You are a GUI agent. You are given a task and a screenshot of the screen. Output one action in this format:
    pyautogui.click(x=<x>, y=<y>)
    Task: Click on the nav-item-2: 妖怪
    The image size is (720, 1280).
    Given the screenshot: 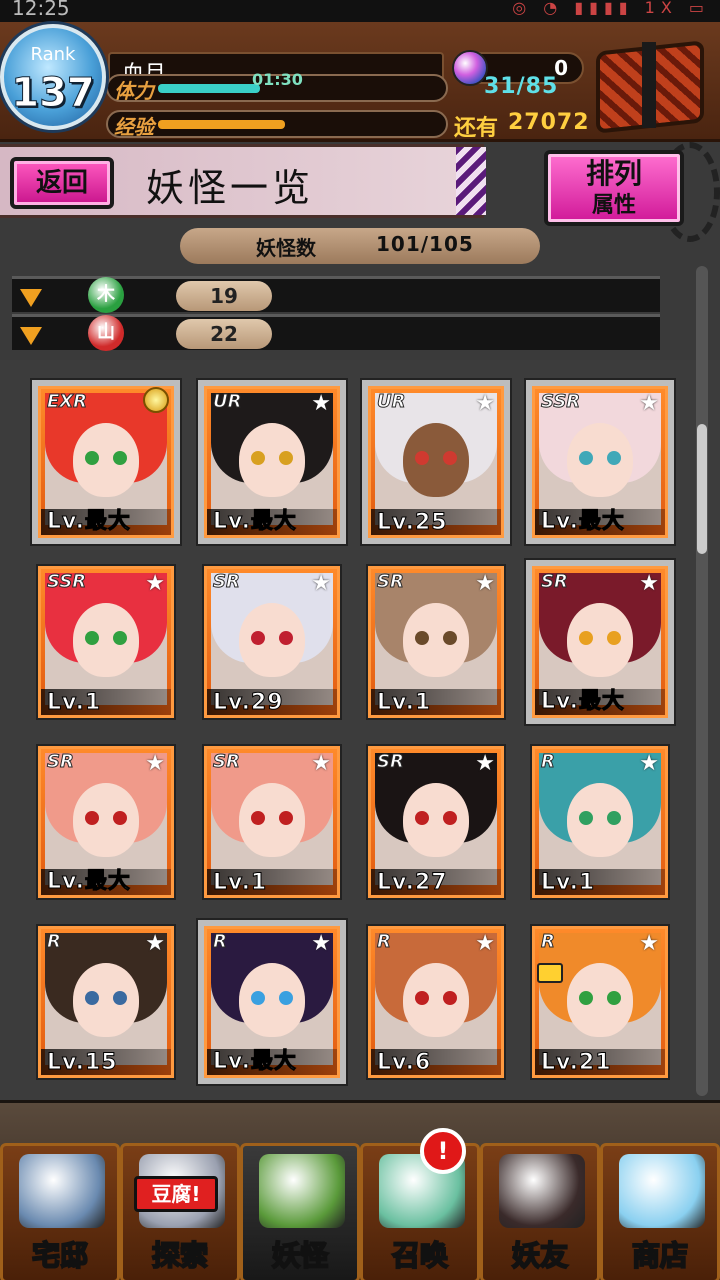 What is the action you would take?
    pyautogui.click(x=300, y=1211)
    